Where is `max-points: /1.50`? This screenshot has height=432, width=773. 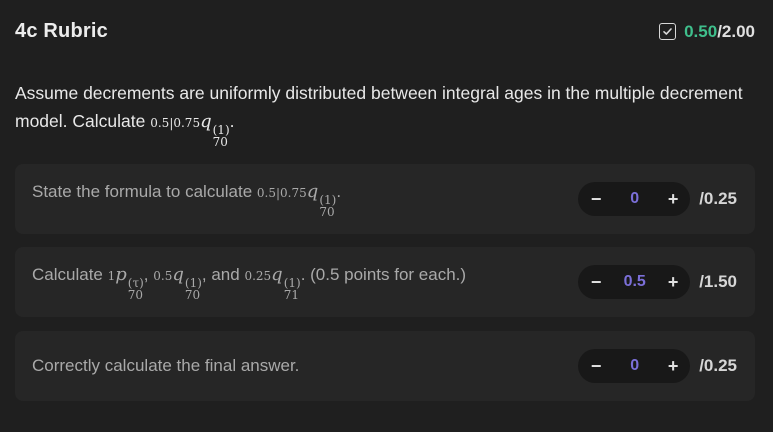
max-points: /1.50 is located at coordinates (718, 281).